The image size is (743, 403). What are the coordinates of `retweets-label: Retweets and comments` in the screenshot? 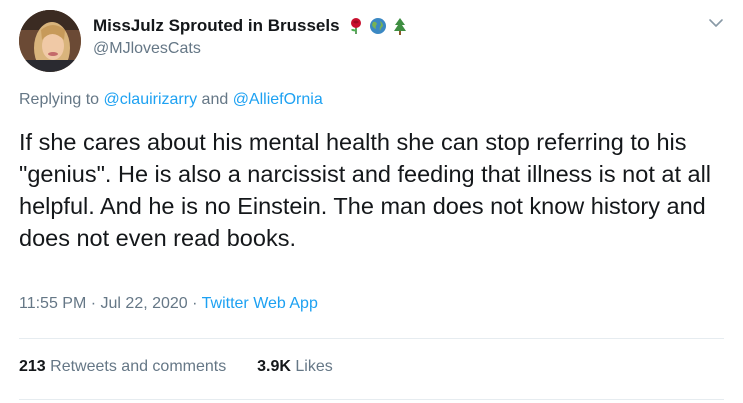 It's located at (136, 366).